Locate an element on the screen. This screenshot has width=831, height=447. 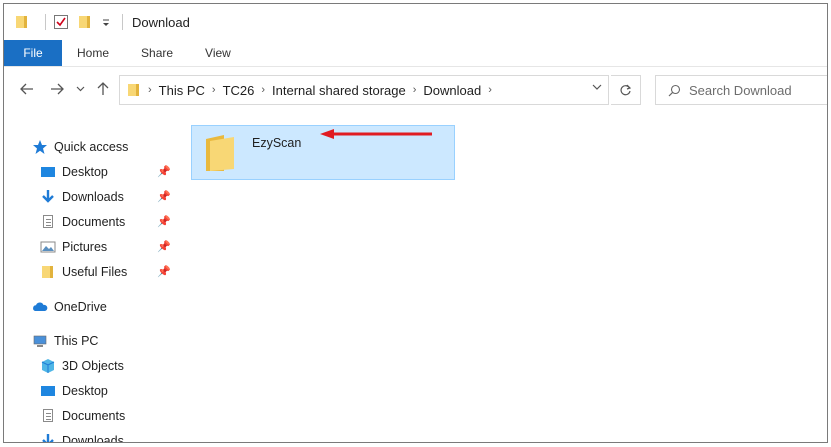
breadcrumb-this-pc: This PC is located at coordinates (182, 90).